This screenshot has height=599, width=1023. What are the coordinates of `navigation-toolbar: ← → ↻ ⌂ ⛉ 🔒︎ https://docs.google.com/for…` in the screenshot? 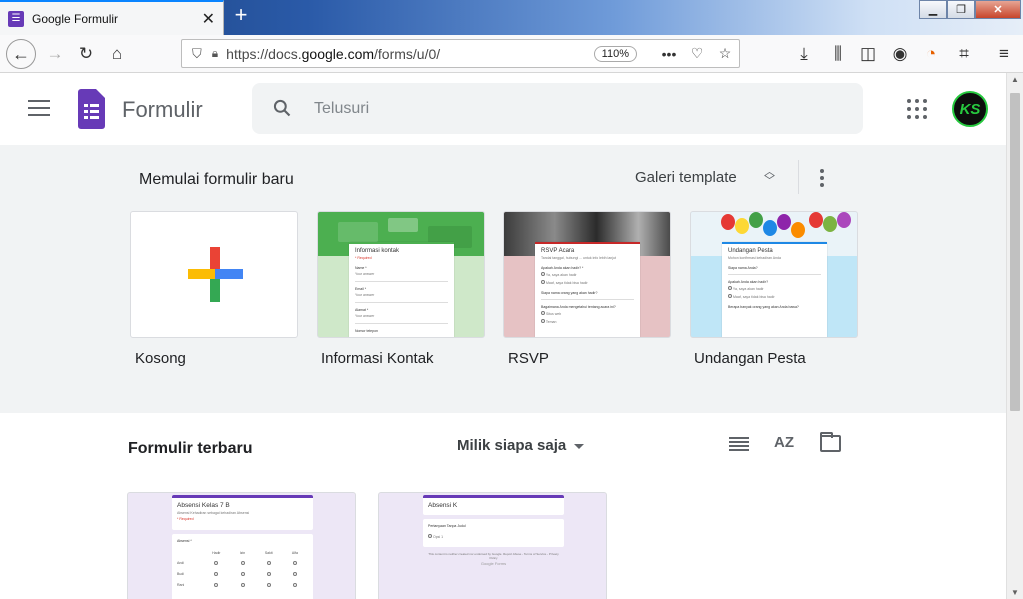 It's located at (511, 54).